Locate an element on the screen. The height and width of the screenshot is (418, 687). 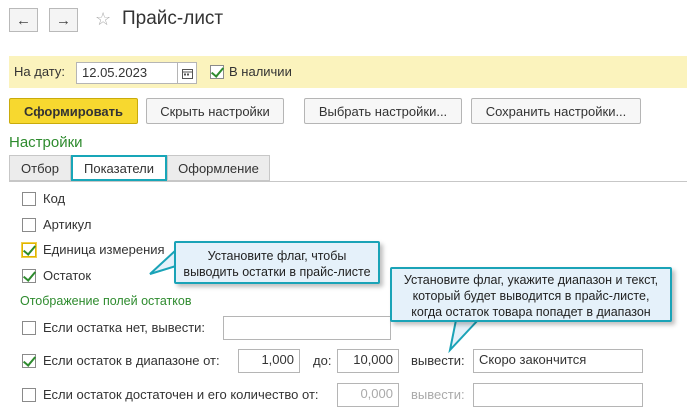
unit-checkbox is located at coordinates (29, 250).